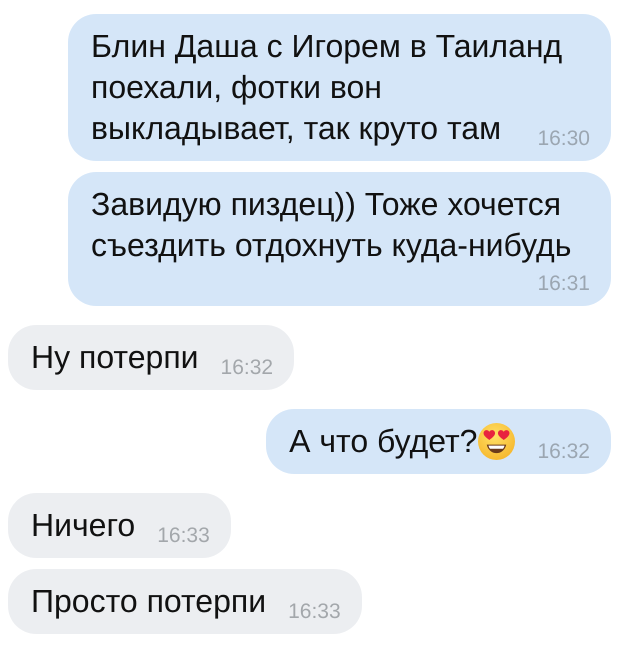 This screenshot has height=646, width=620. What do you see at coordinates (563, 139) in the screenshot?
I see `message-time: 16:30` at bounding box center [563, 139].